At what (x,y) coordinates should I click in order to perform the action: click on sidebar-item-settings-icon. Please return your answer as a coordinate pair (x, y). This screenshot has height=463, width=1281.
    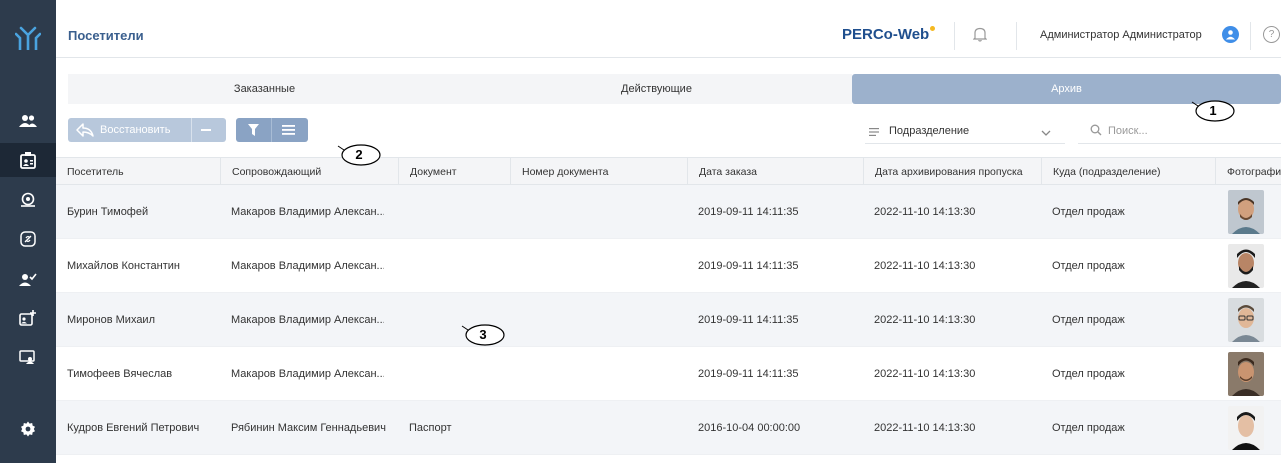
    Looking at the image, I should click on (28, 429).